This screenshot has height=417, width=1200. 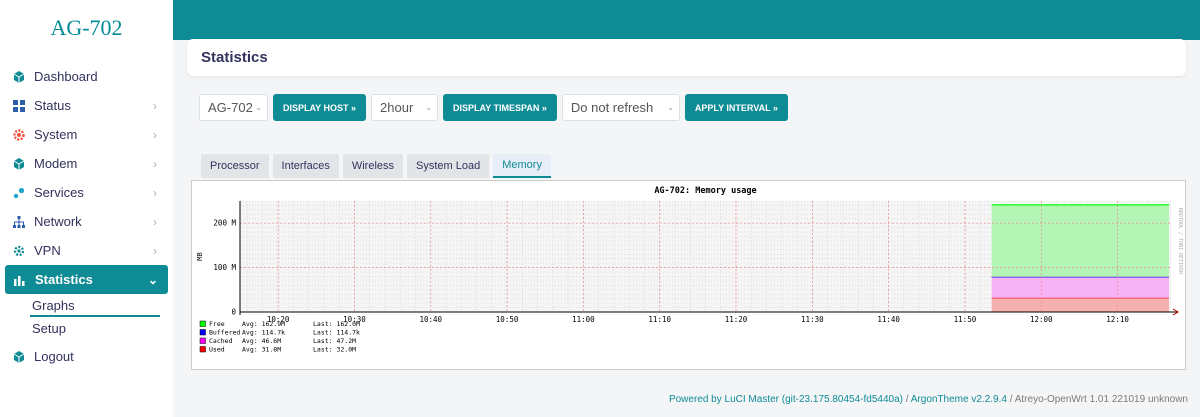 I want to click on statistics-submenu: Graphs Setup, so click(x=86, y=317).